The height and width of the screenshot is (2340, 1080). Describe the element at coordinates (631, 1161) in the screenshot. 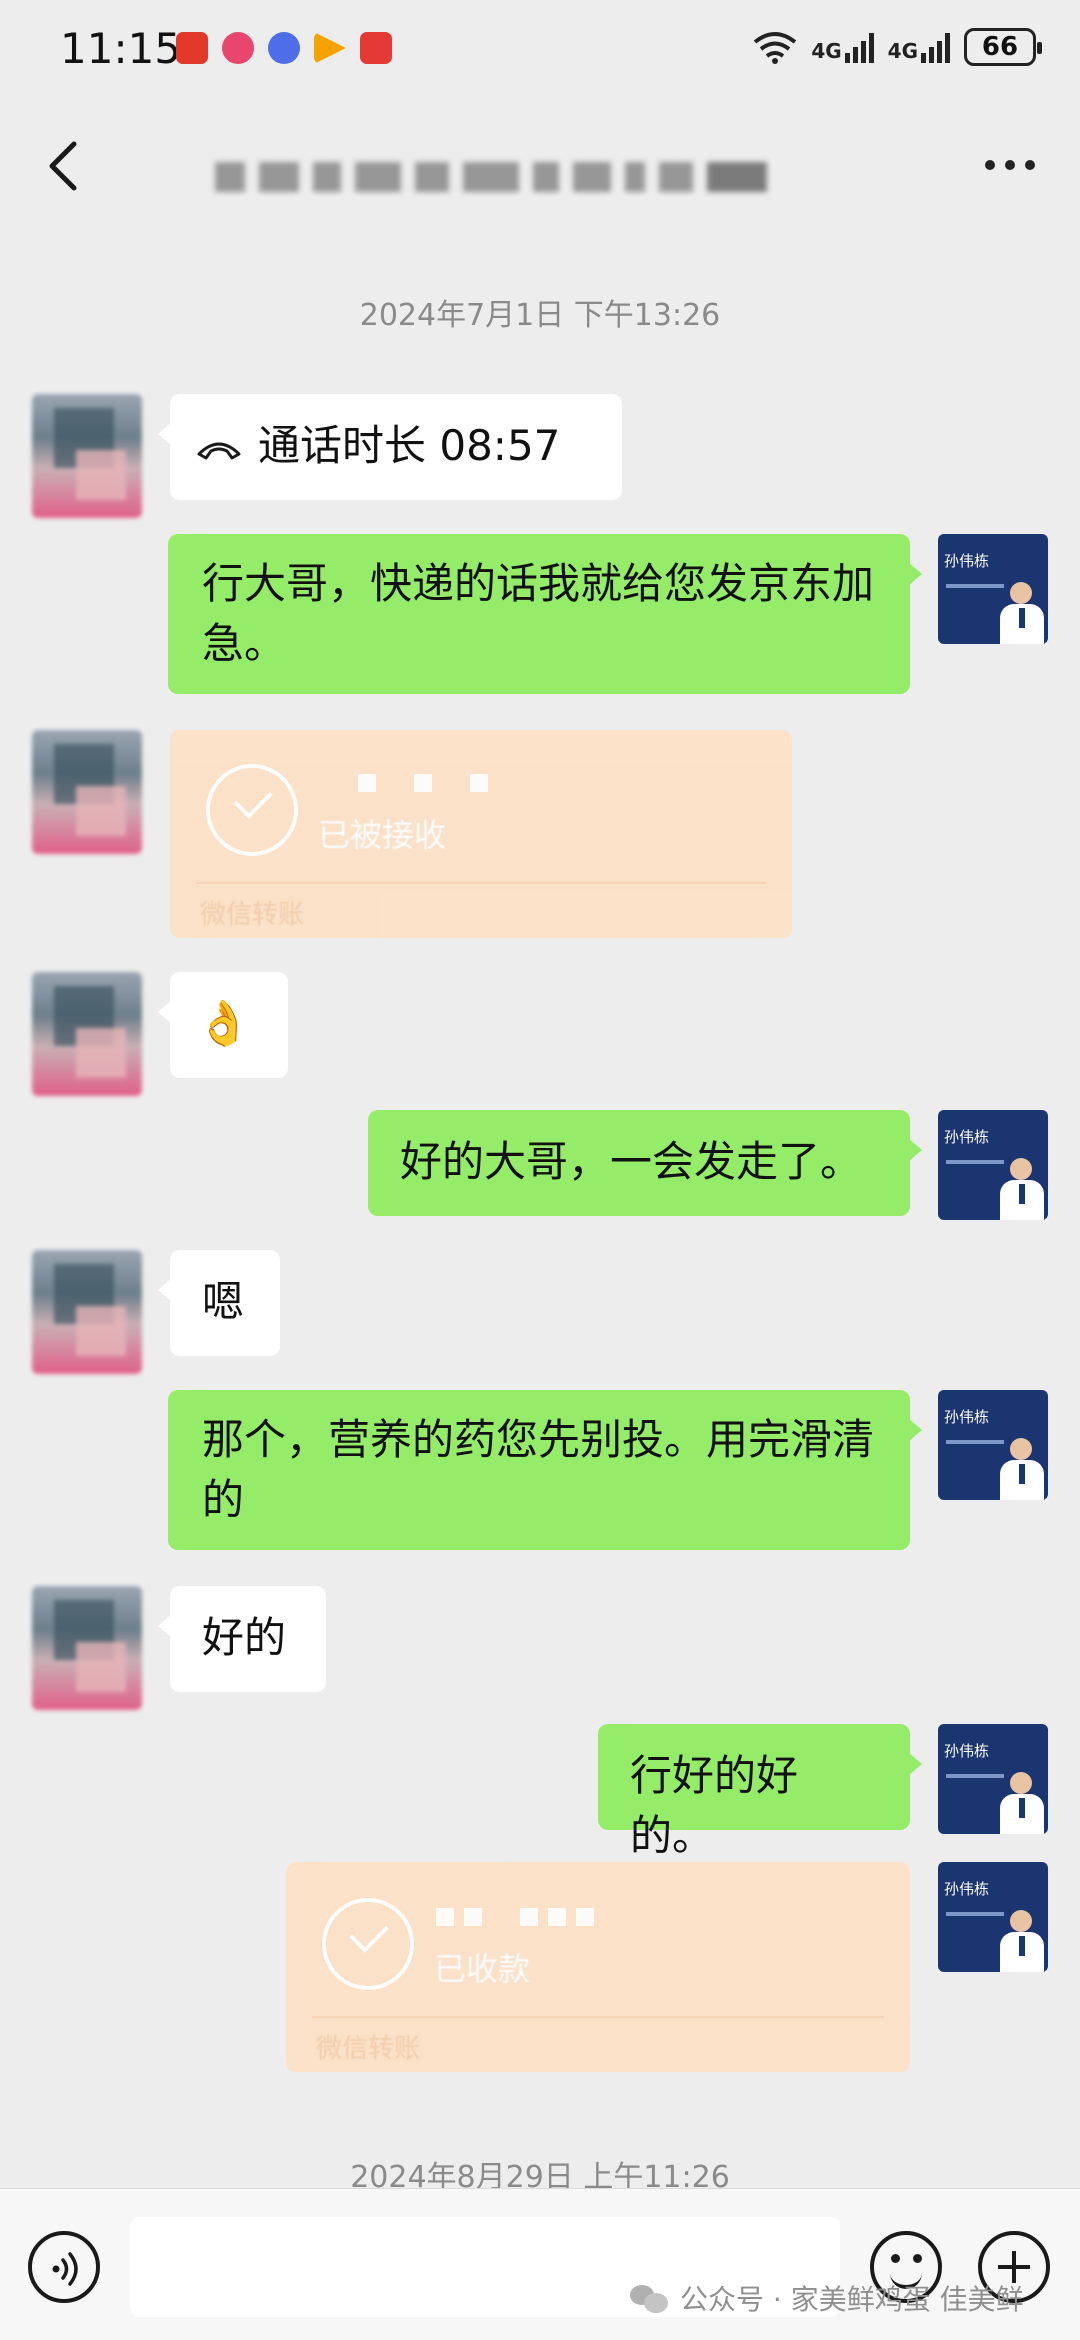

I see `message-text: 好的大哥，一会发走了。` at that location.